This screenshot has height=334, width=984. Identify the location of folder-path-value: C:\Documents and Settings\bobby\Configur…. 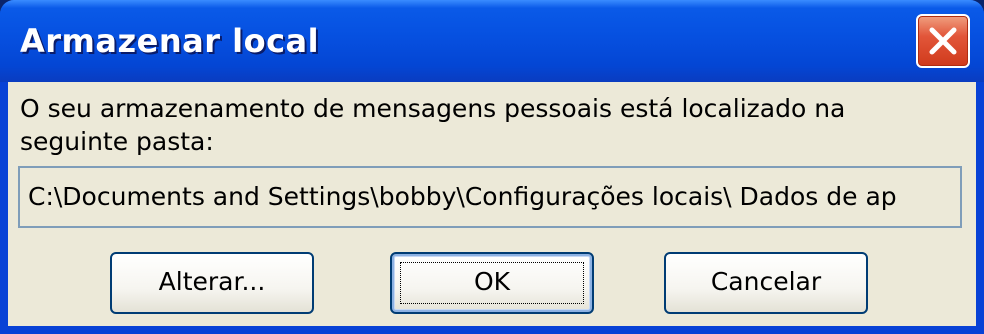
(462, 196).